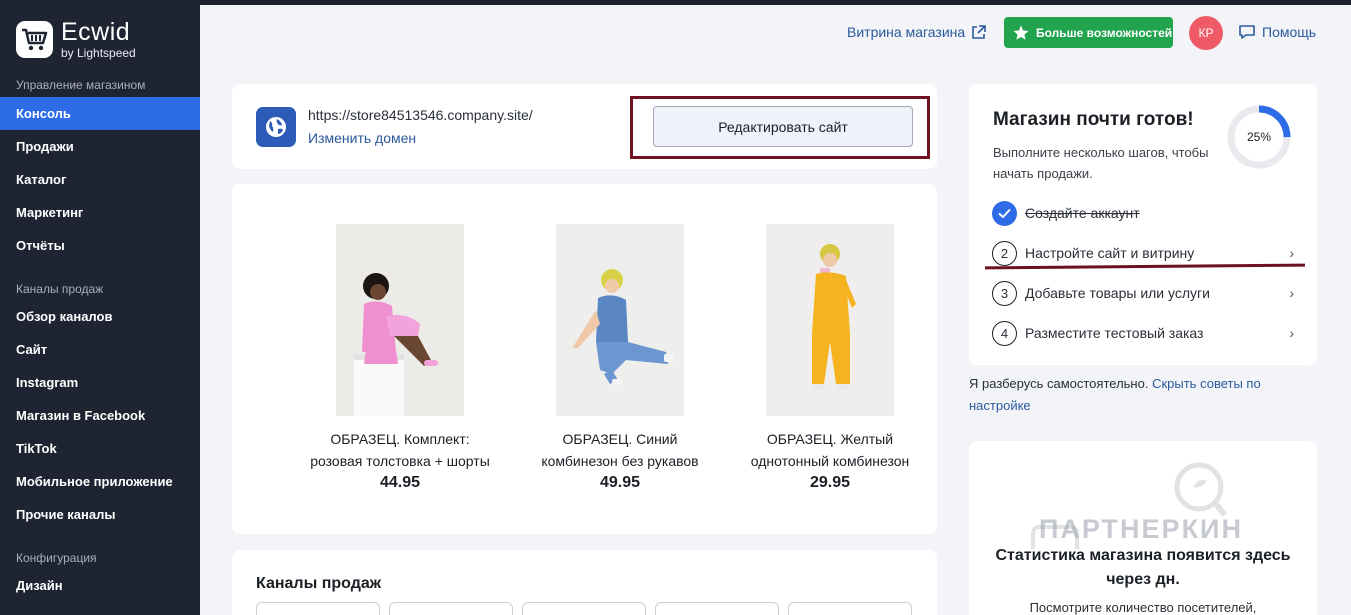 The height and width of the screenshot is (615, 1351). Describe the element at coordinates (620, 482) in the screenshot. I see `product-price: 49.95` at that location.